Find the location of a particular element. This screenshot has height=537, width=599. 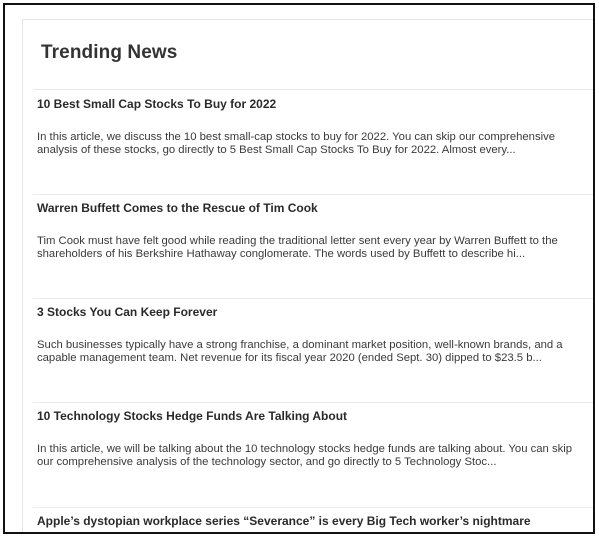

trending-news-heading: Trending News is located at coordinates (109, 52).